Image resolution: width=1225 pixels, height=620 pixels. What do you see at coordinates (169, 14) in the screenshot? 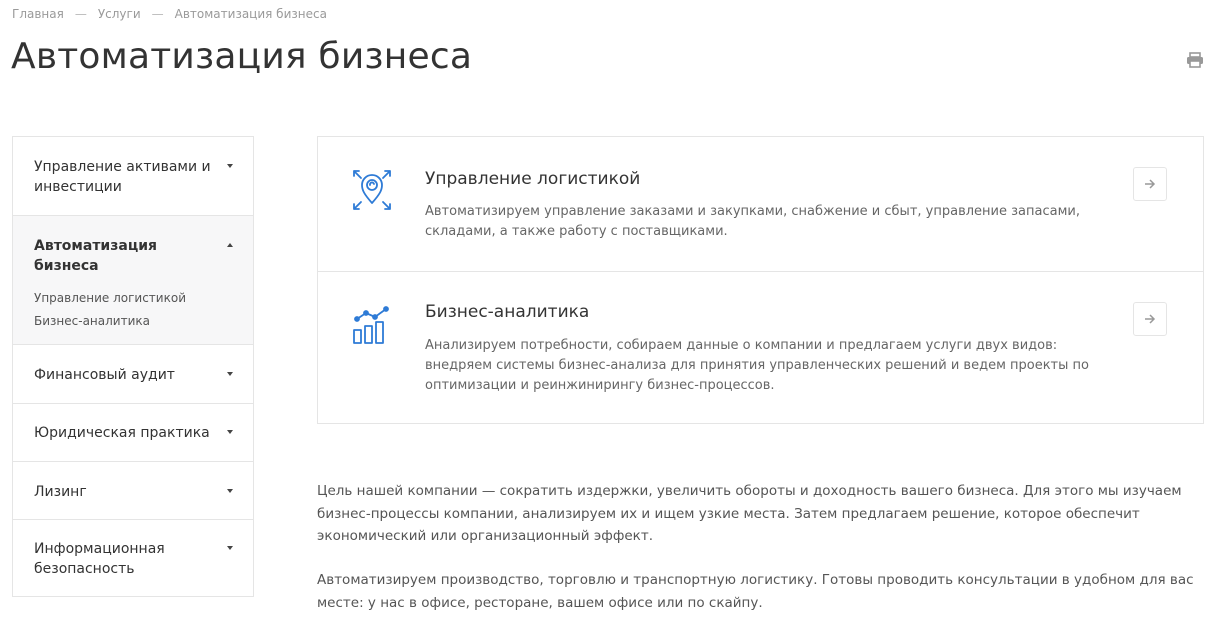
I see `breadcrumb: Главная — Услуги — Автоматизация бизнеса` at bounding box center [169, 14].